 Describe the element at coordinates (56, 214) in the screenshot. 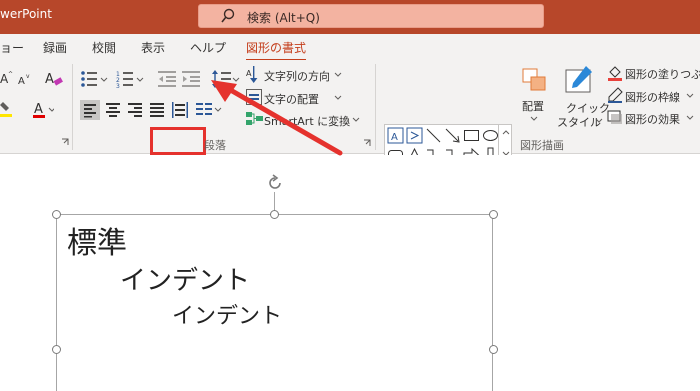

I see `resize-handle-top-left` at that location.